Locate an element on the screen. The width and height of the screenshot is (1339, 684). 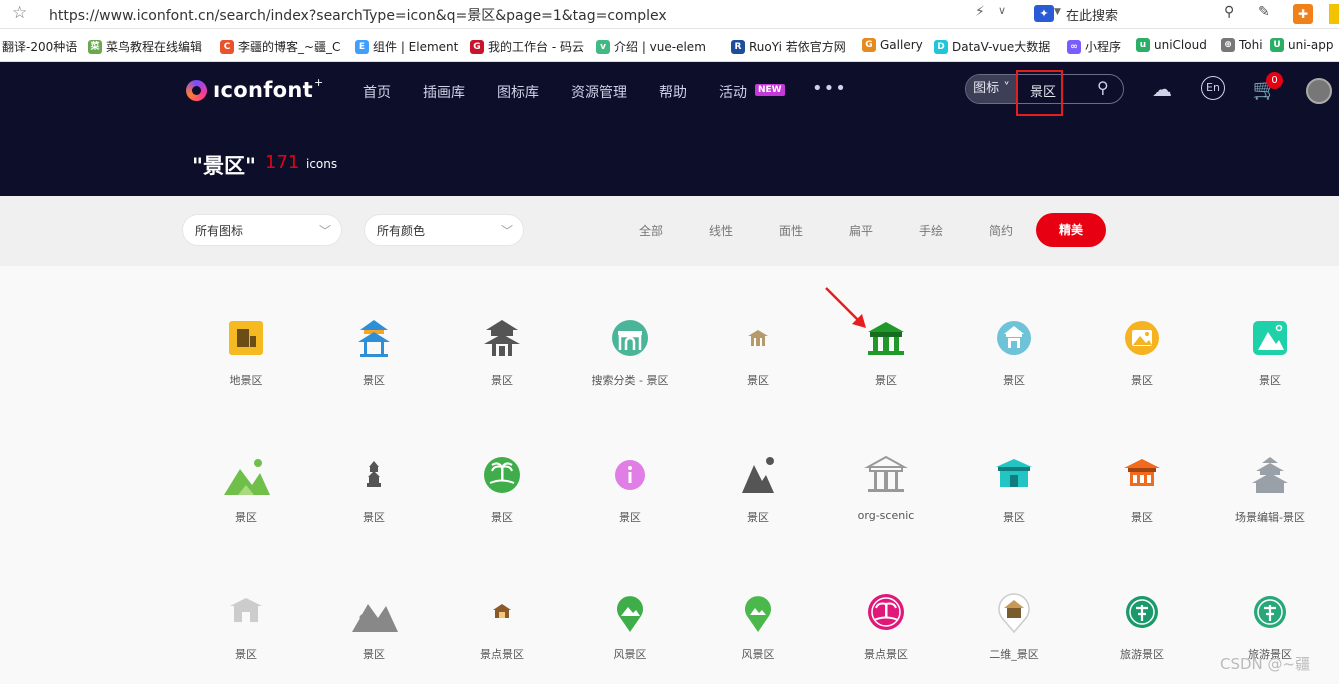
bookmark-item: G Gallery is located at coordinates (892, 45).